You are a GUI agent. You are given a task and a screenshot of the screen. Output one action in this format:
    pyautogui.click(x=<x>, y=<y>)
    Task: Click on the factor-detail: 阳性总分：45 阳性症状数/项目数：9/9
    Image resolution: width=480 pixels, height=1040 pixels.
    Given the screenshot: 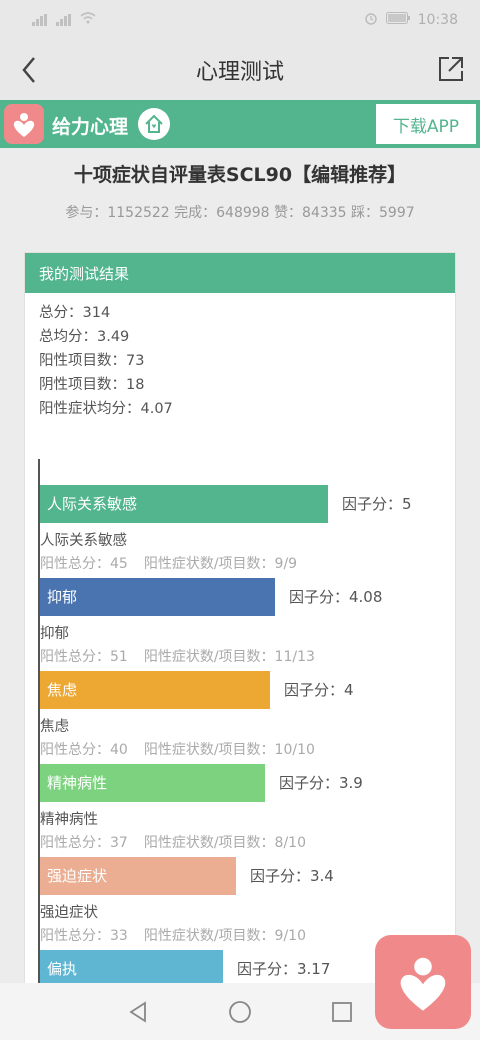 What is the action you would take?
    pyautogui.click(x=176, y=563)
    